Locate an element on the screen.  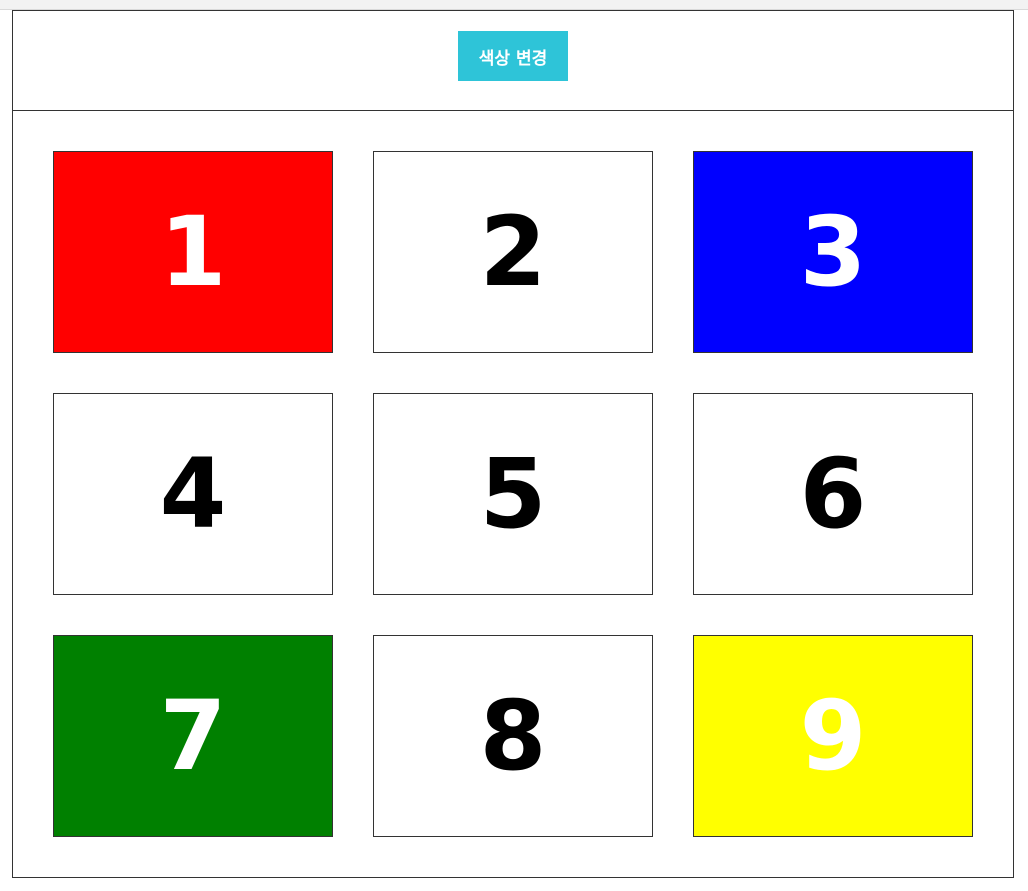
box-3-number: 3 is located at coordinates (833, 252).